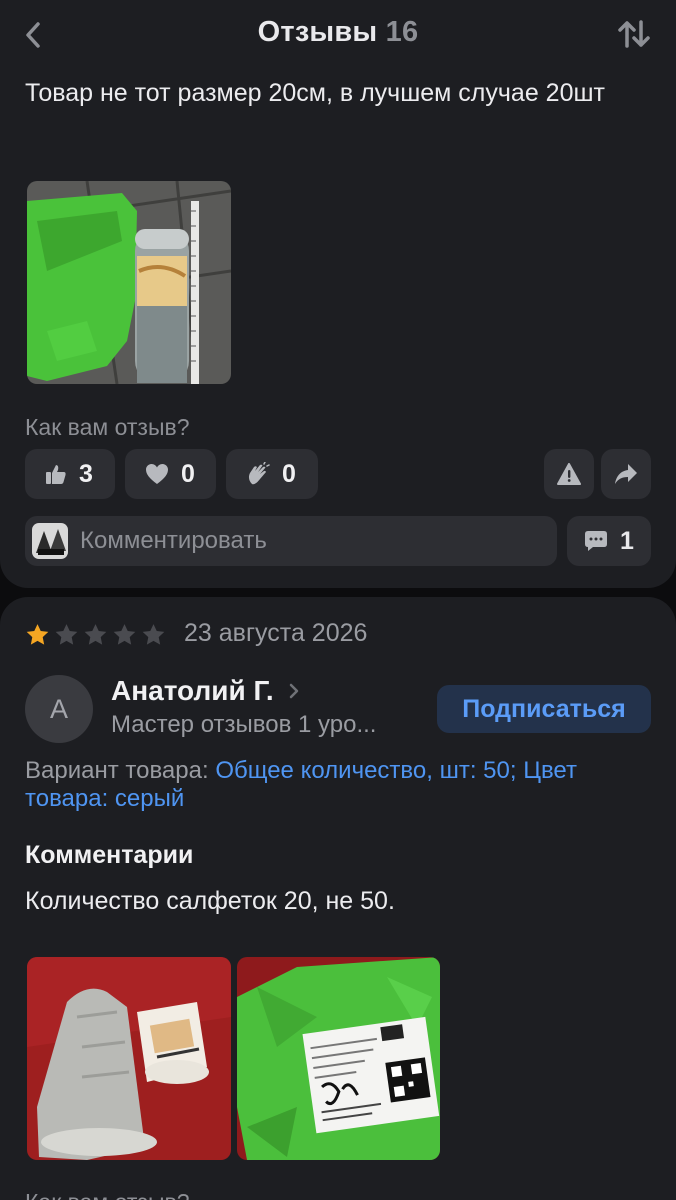 Image resolution: width=676 pixels, height=1200 pixels. Describe the element at coordinates (70, 474) in the screenshot. I see `like-button: 3` at that location.